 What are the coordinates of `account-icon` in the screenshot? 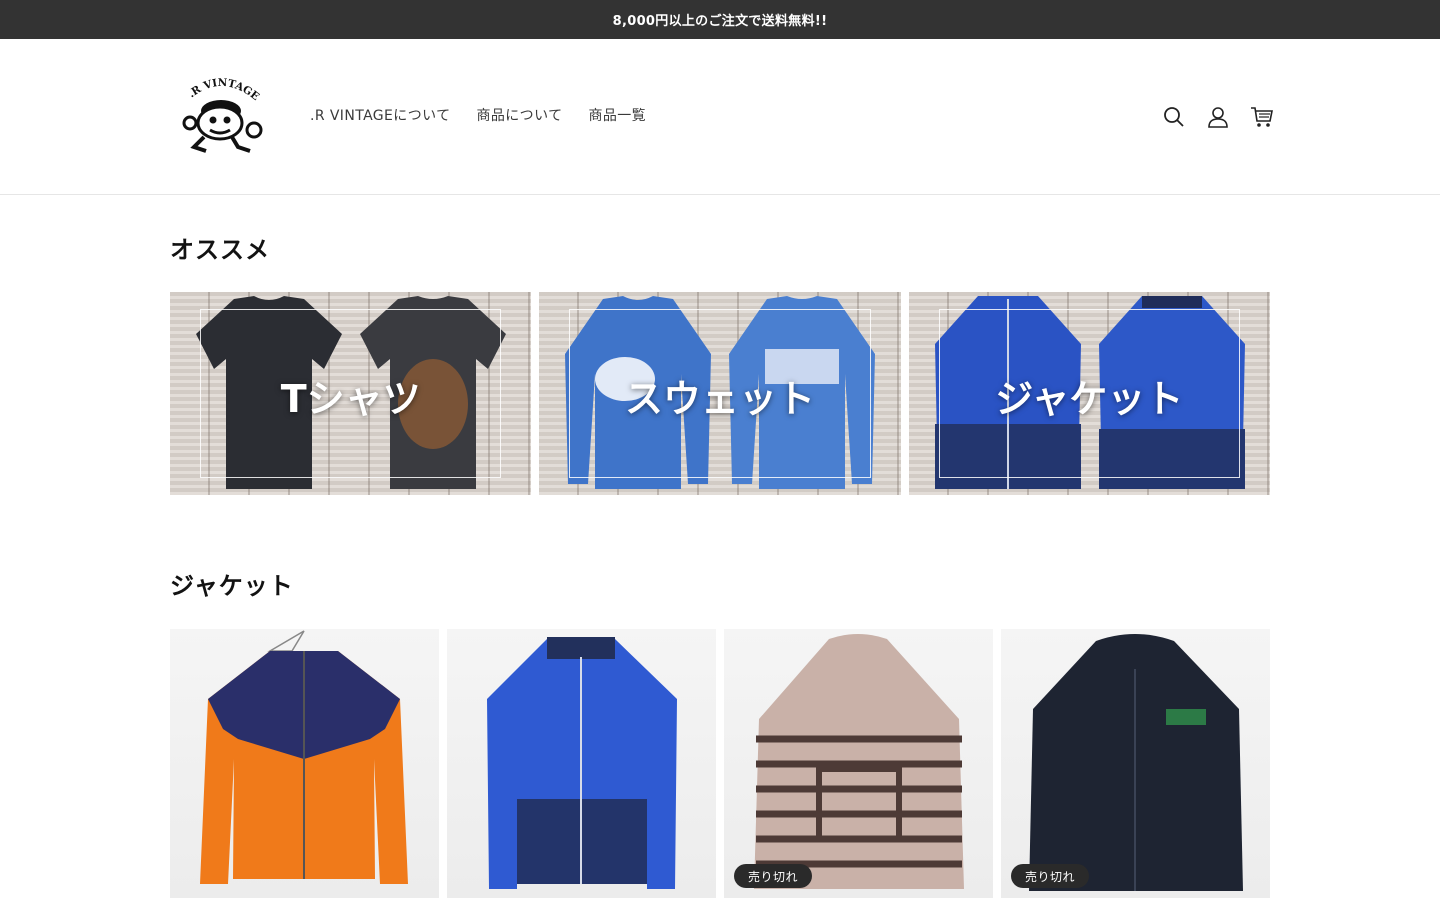 It's located at (1218, 117).